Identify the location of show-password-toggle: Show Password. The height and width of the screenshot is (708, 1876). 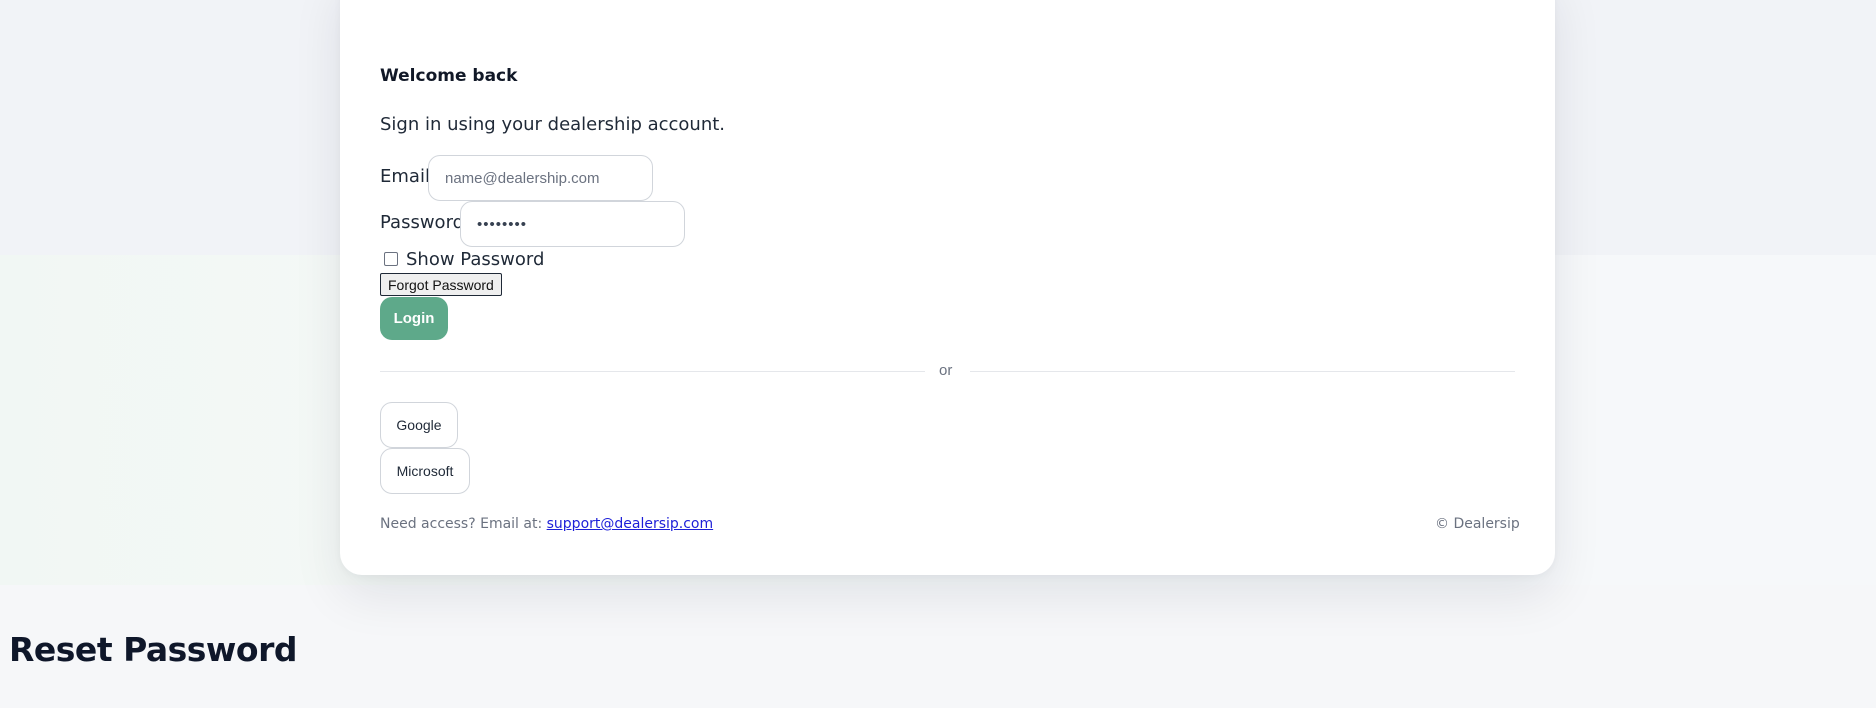
(464, 259).